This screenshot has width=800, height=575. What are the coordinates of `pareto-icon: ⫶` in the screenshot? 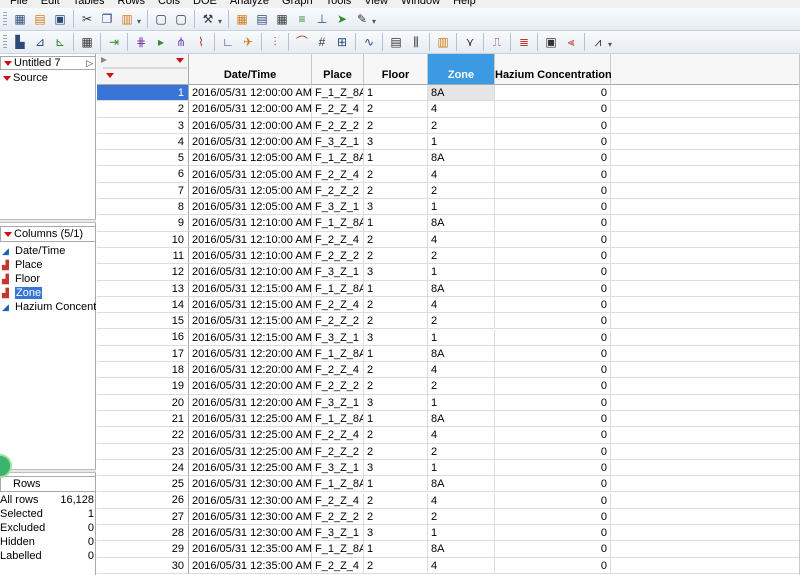 It's located at (275, 42).